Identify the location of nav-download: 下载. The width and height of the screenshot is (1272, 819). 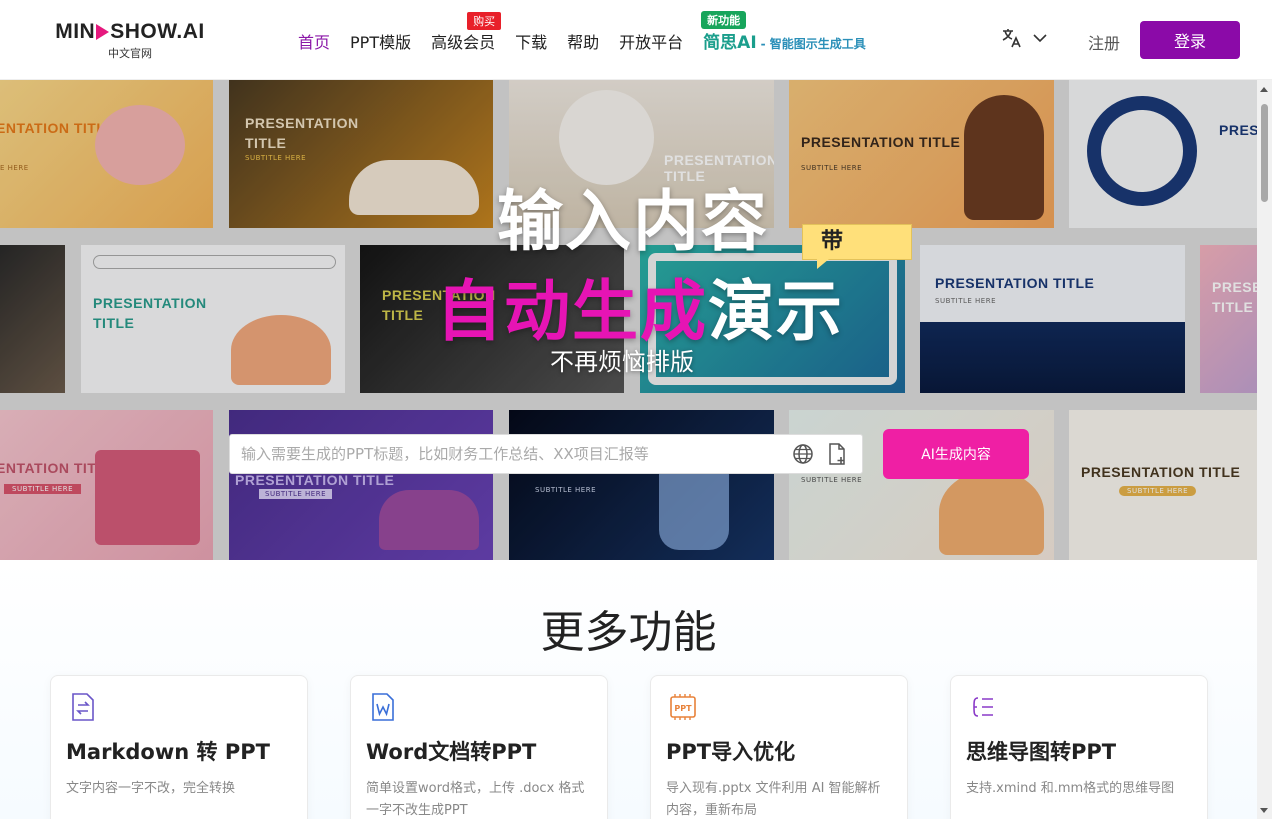
(531, 41).